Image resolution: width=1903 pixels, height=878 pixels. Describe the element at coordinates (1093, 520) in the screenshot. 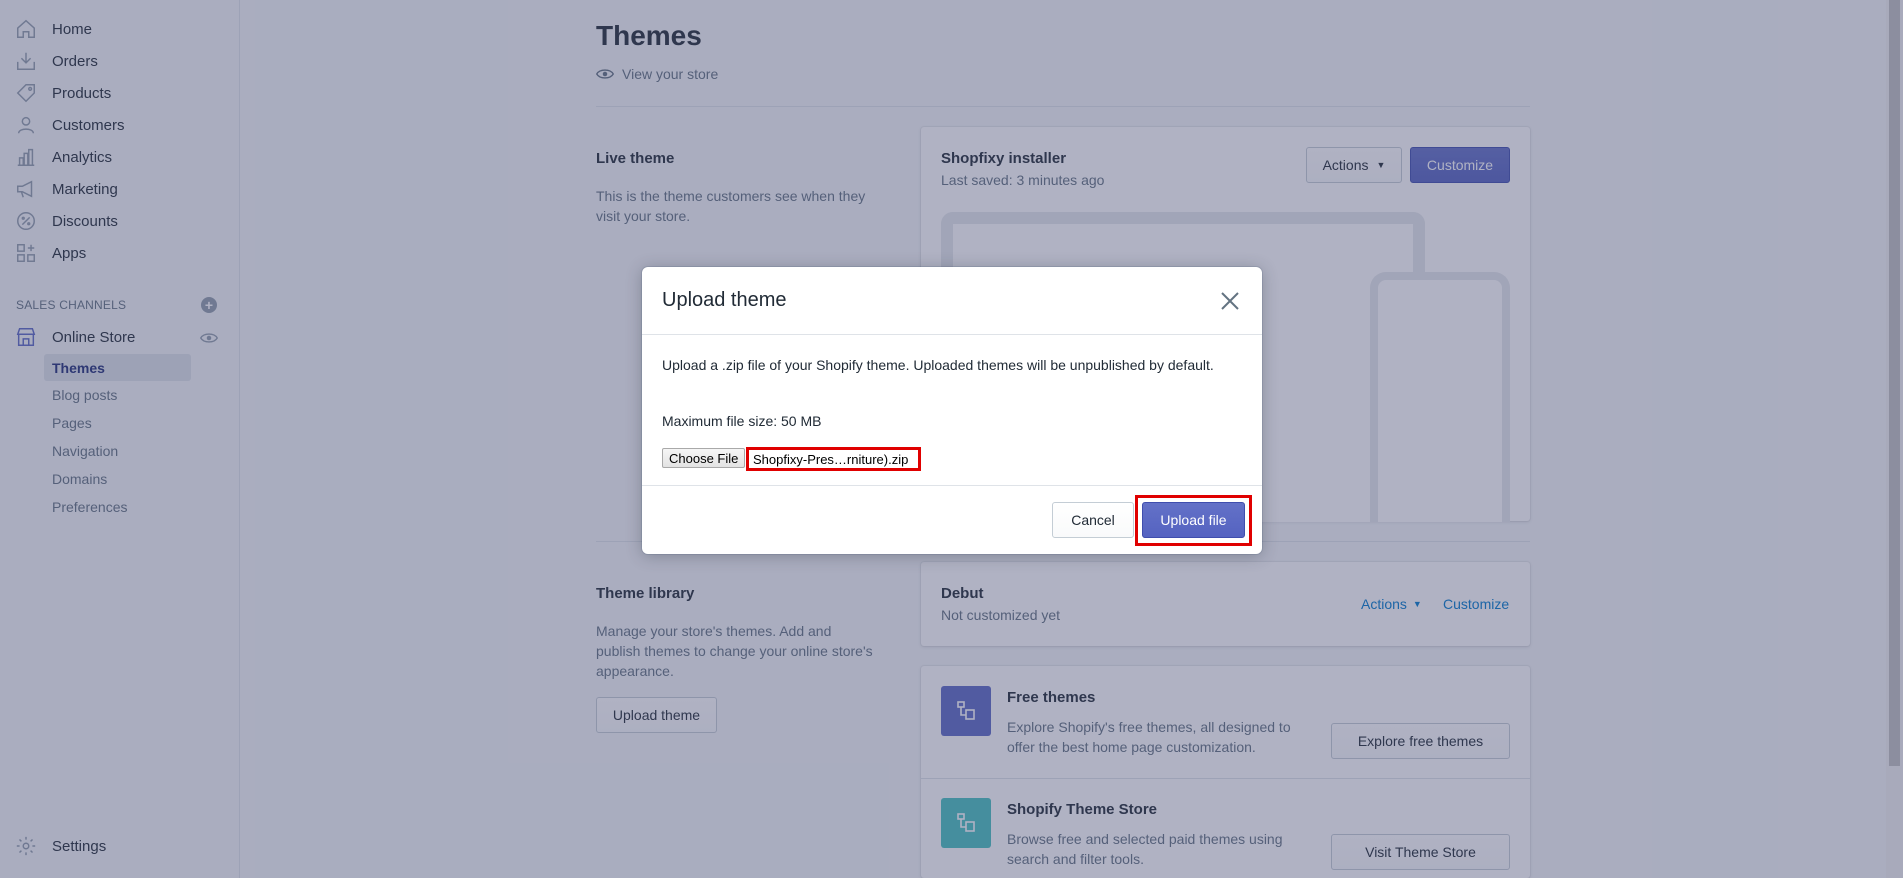

I see `cancel-button: Cancel` at that location.